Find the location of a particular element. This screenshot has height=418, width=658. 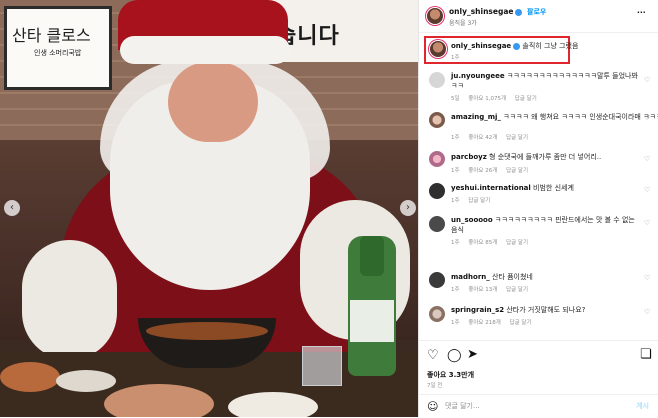

comment-username: madhorn_ is located at coordinates (470, 277).